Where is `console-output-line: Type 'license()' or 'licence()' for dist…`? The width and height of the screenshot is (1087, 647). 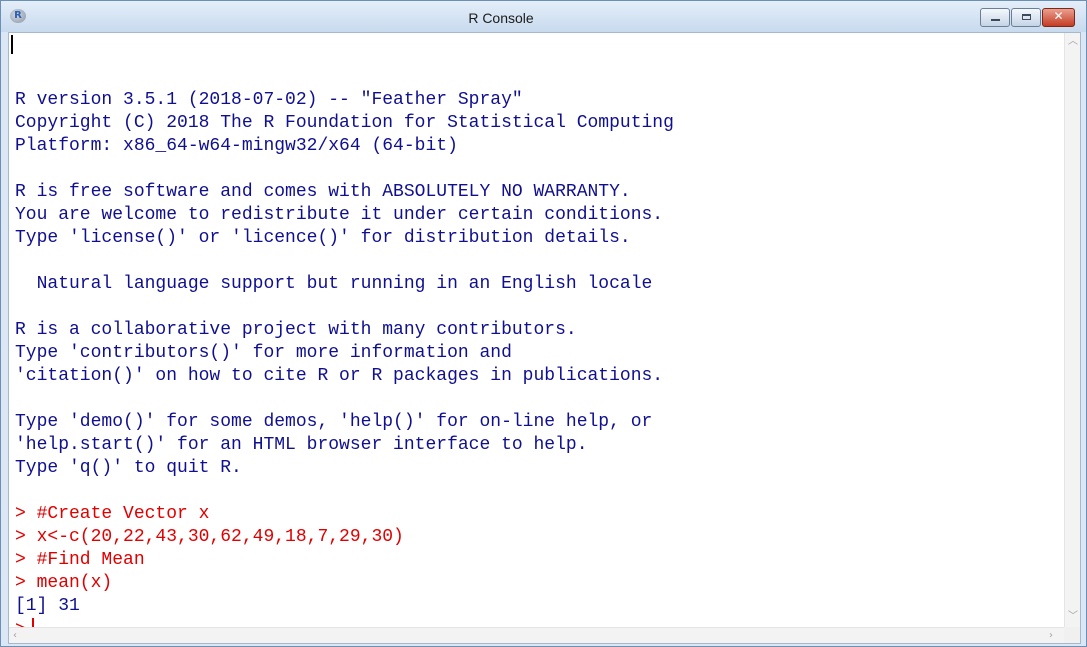 console-output-line: Type 'license()' or 'licence()' for dist… is located at coordinates (323, 238).